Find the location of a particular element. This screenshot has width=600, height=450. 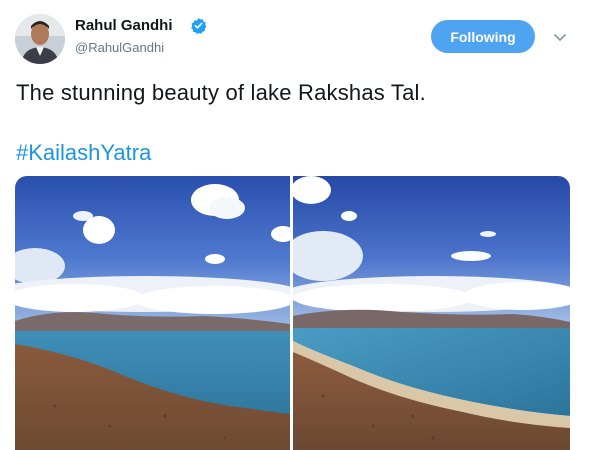

tweet-text: The stunning beauty of lake Rakshas Tal. is located at coordinates (221, 92).